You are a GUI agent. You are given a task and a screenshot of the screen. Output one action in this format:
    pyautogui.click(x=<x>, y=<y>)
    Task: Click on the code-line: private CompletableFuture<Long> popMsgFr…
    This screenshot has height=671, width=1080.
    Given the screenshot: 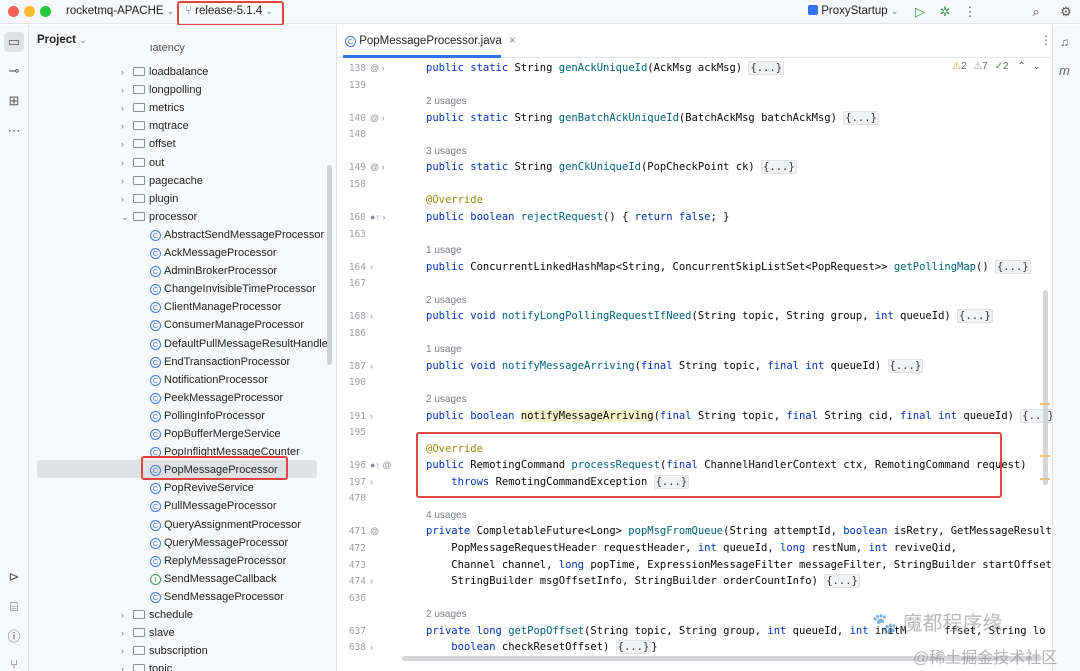 What is the action you would take?
    pyautogui.click(x=753, y=531)
    